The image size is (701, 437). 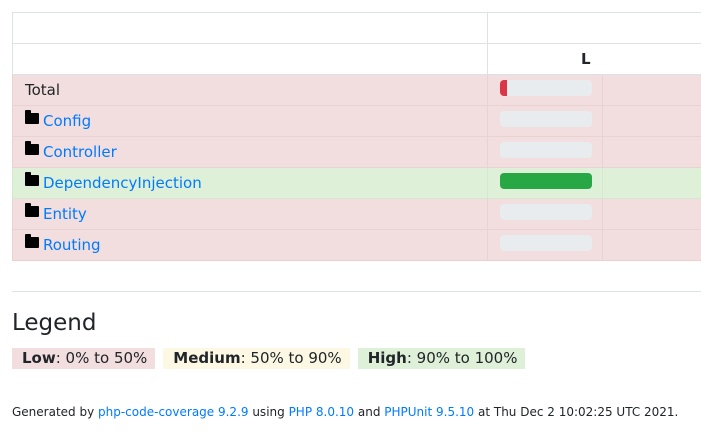 What do you see at coordinates (594, 59) in the screenshot?
I see `column-header-lines: L` at bounding box center [594, 59].